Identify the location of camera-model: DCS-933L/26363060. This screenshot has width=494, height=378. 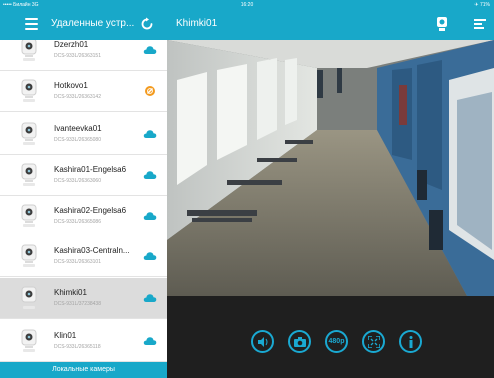
(77, 181).